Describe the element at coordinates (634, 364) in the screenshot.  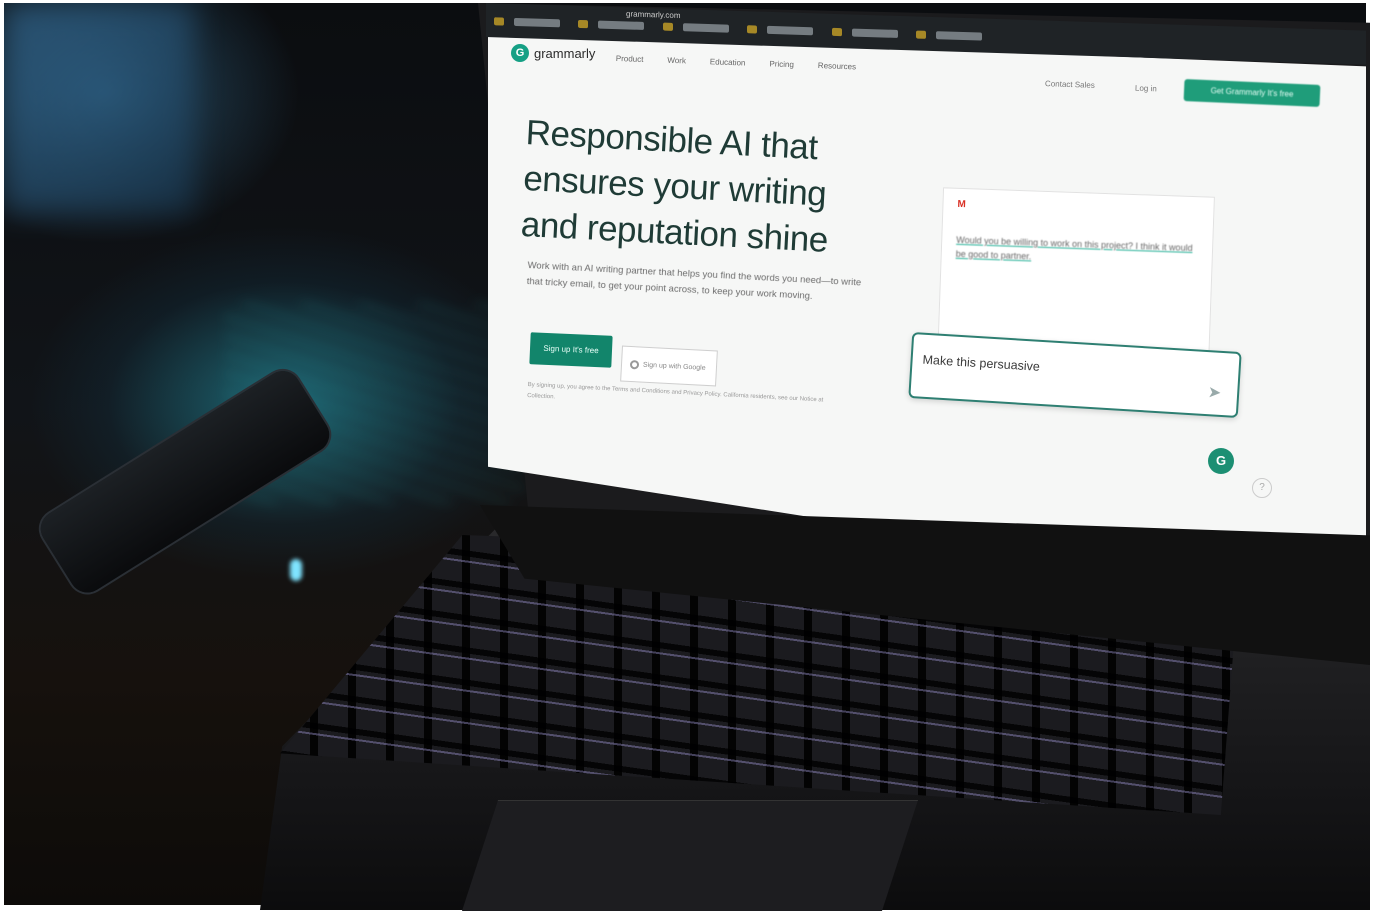
I see `google-icon` at that location.